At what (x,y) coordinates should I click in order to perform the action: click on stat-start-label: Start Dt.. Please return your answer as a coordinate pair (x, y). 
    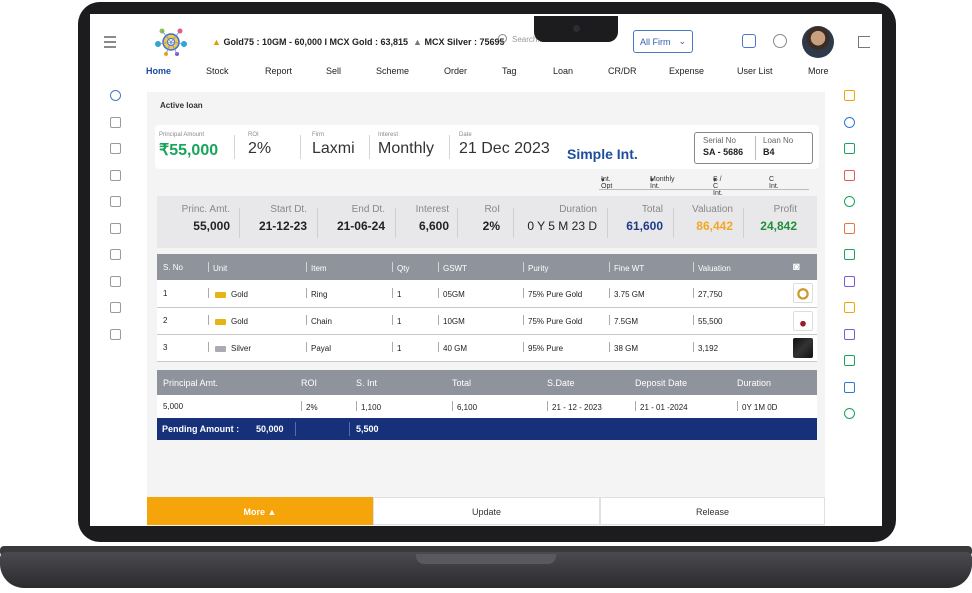
    Looking at the image, I should click on (288, 209).